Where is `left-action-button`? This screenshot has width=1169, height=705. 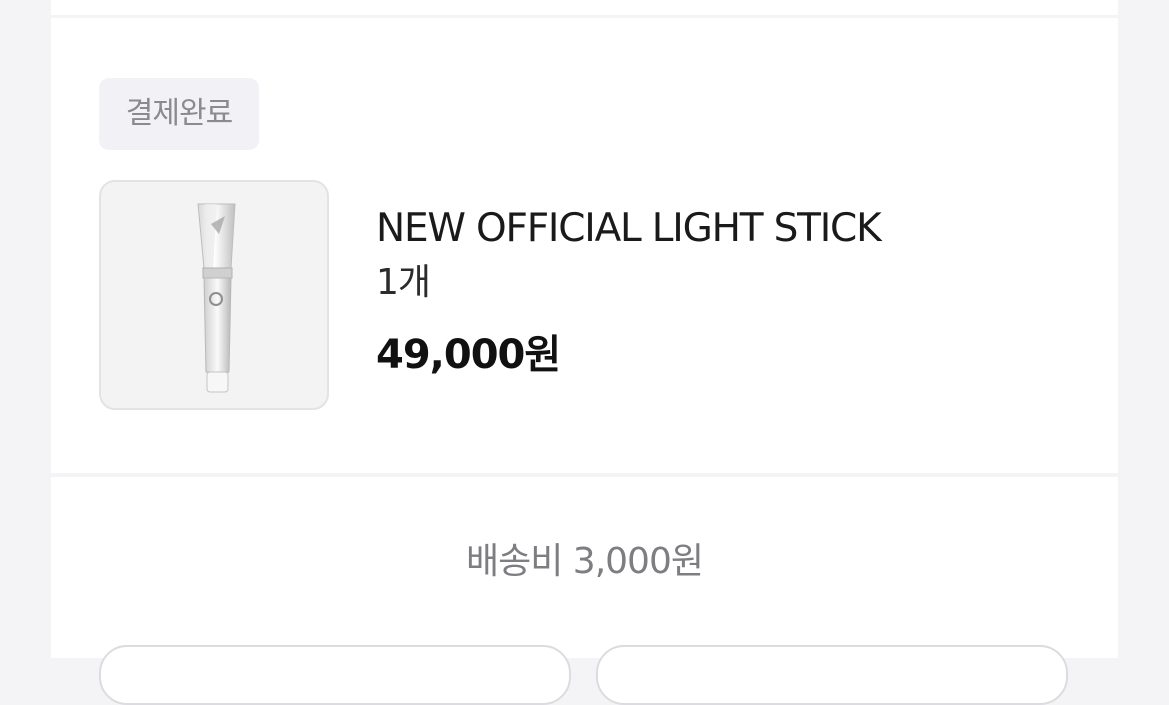 left-action-button is located at coordinates (335, 675).